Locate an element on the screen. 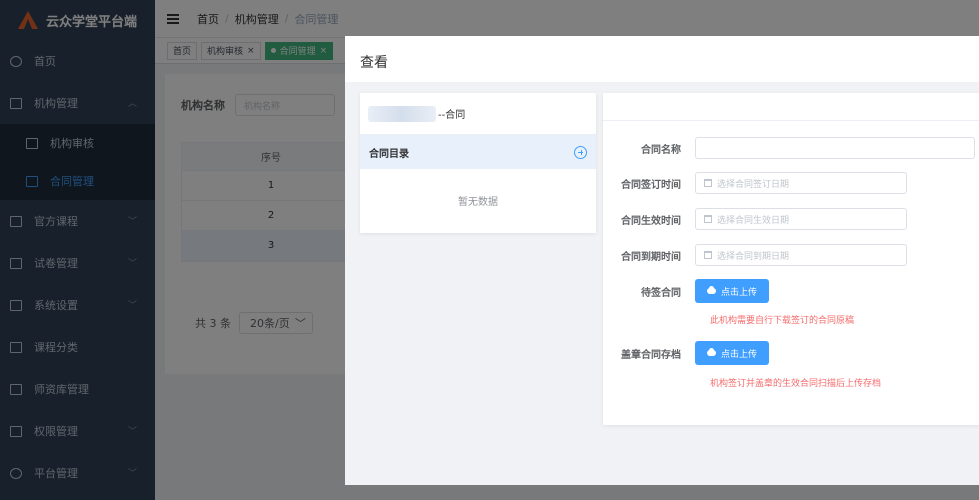 This screenshot has height=500, width=979. expire-date-picker: 选择合同到期日期 is located at coordinates (801, 255).